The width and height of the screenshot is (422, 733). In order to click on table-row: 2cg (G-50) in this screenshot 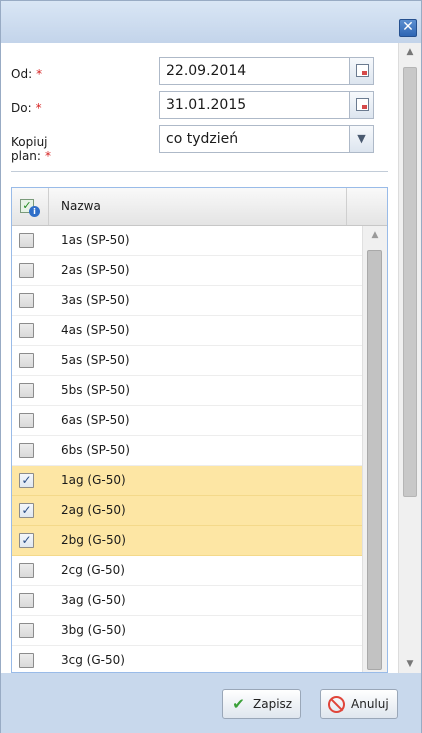, I will do `click(187, 571)`.